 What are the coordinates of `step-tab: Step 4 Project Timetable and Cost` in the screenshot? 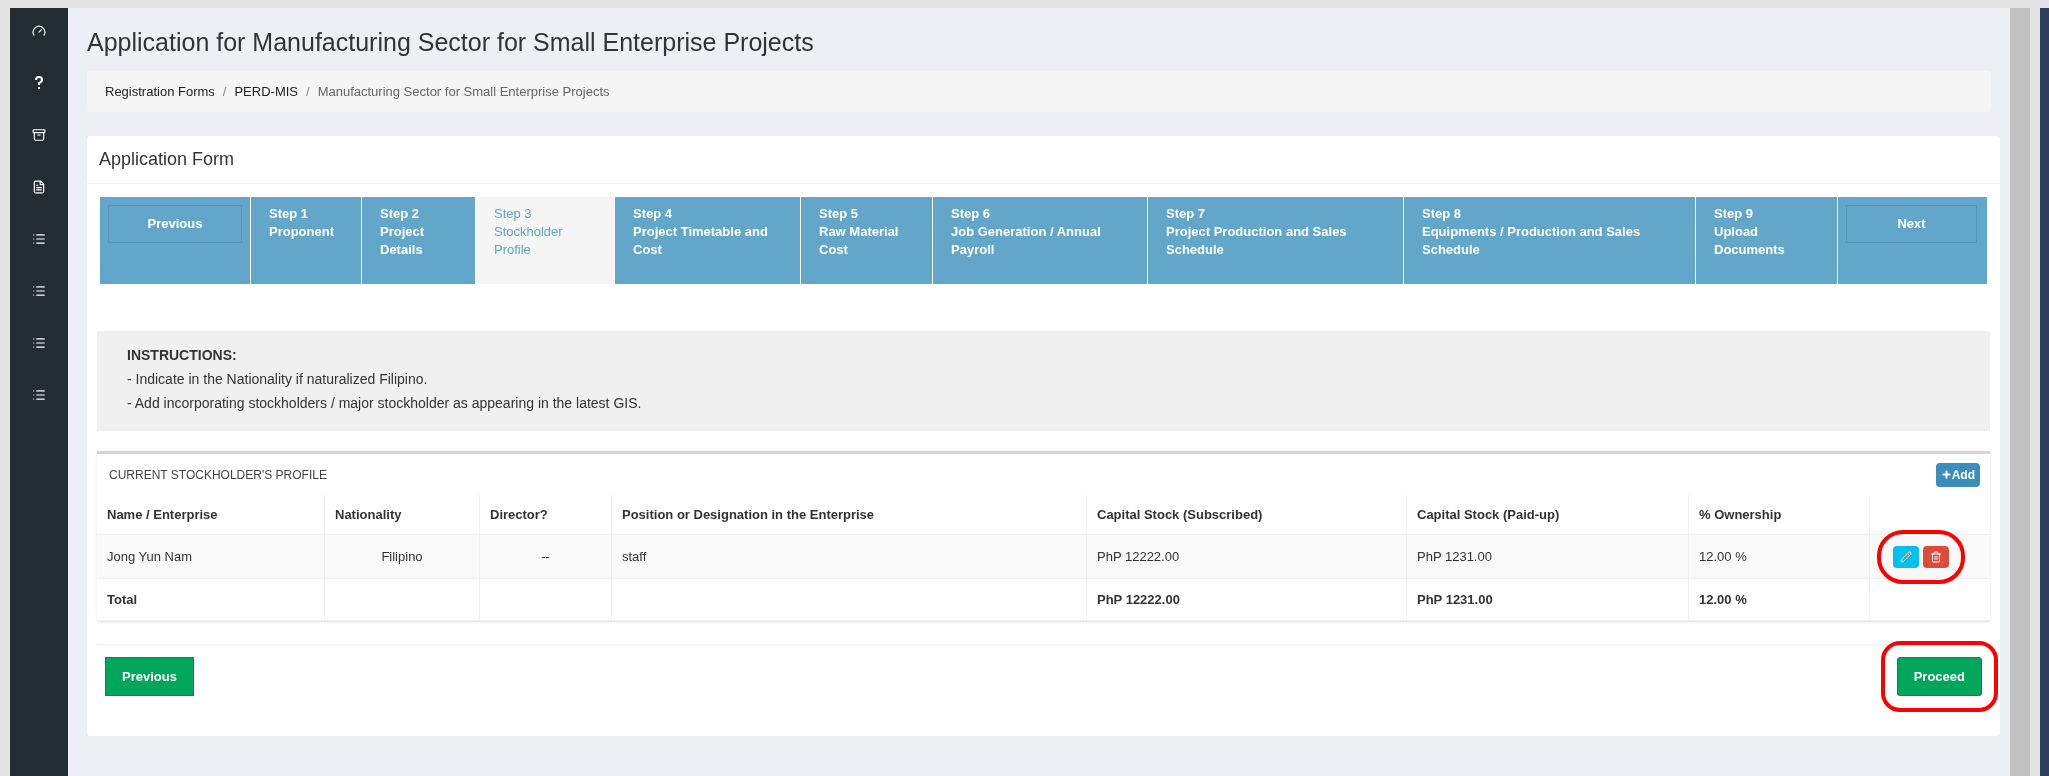 It's located at (707, 240).